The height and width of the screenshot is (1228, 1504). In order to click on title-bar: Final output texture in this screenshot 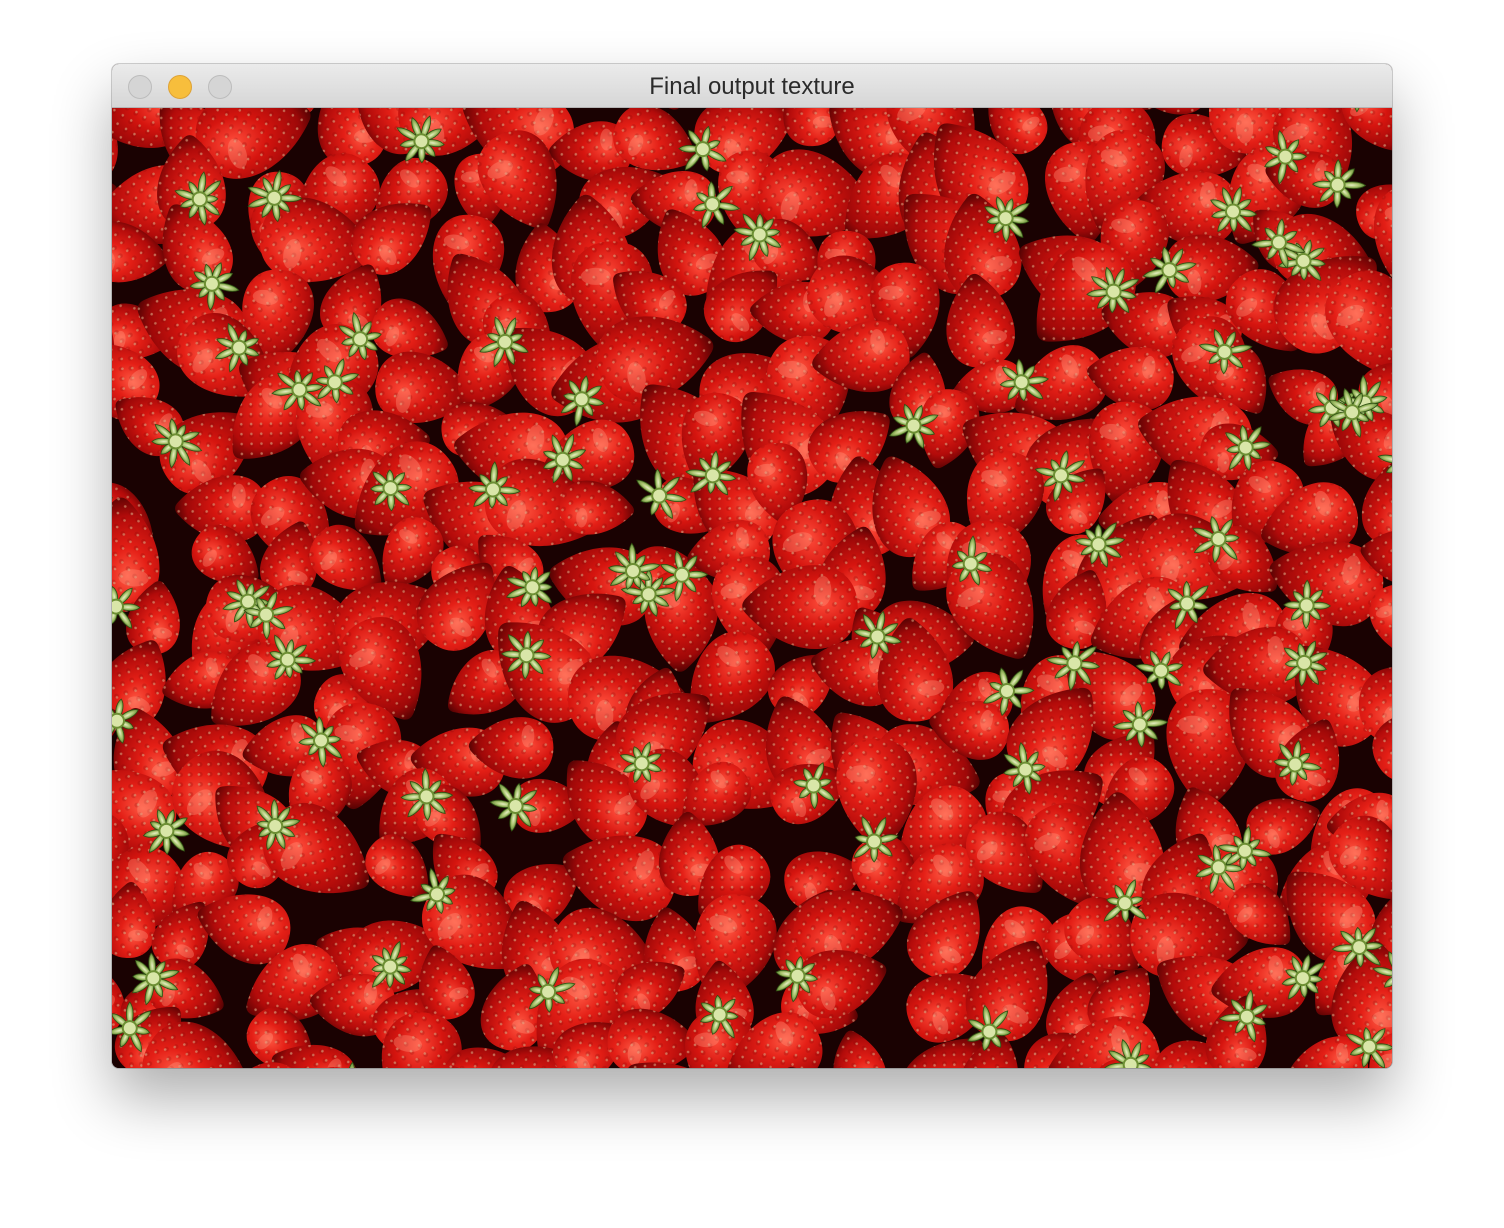, I will do `click(752, 86)`.